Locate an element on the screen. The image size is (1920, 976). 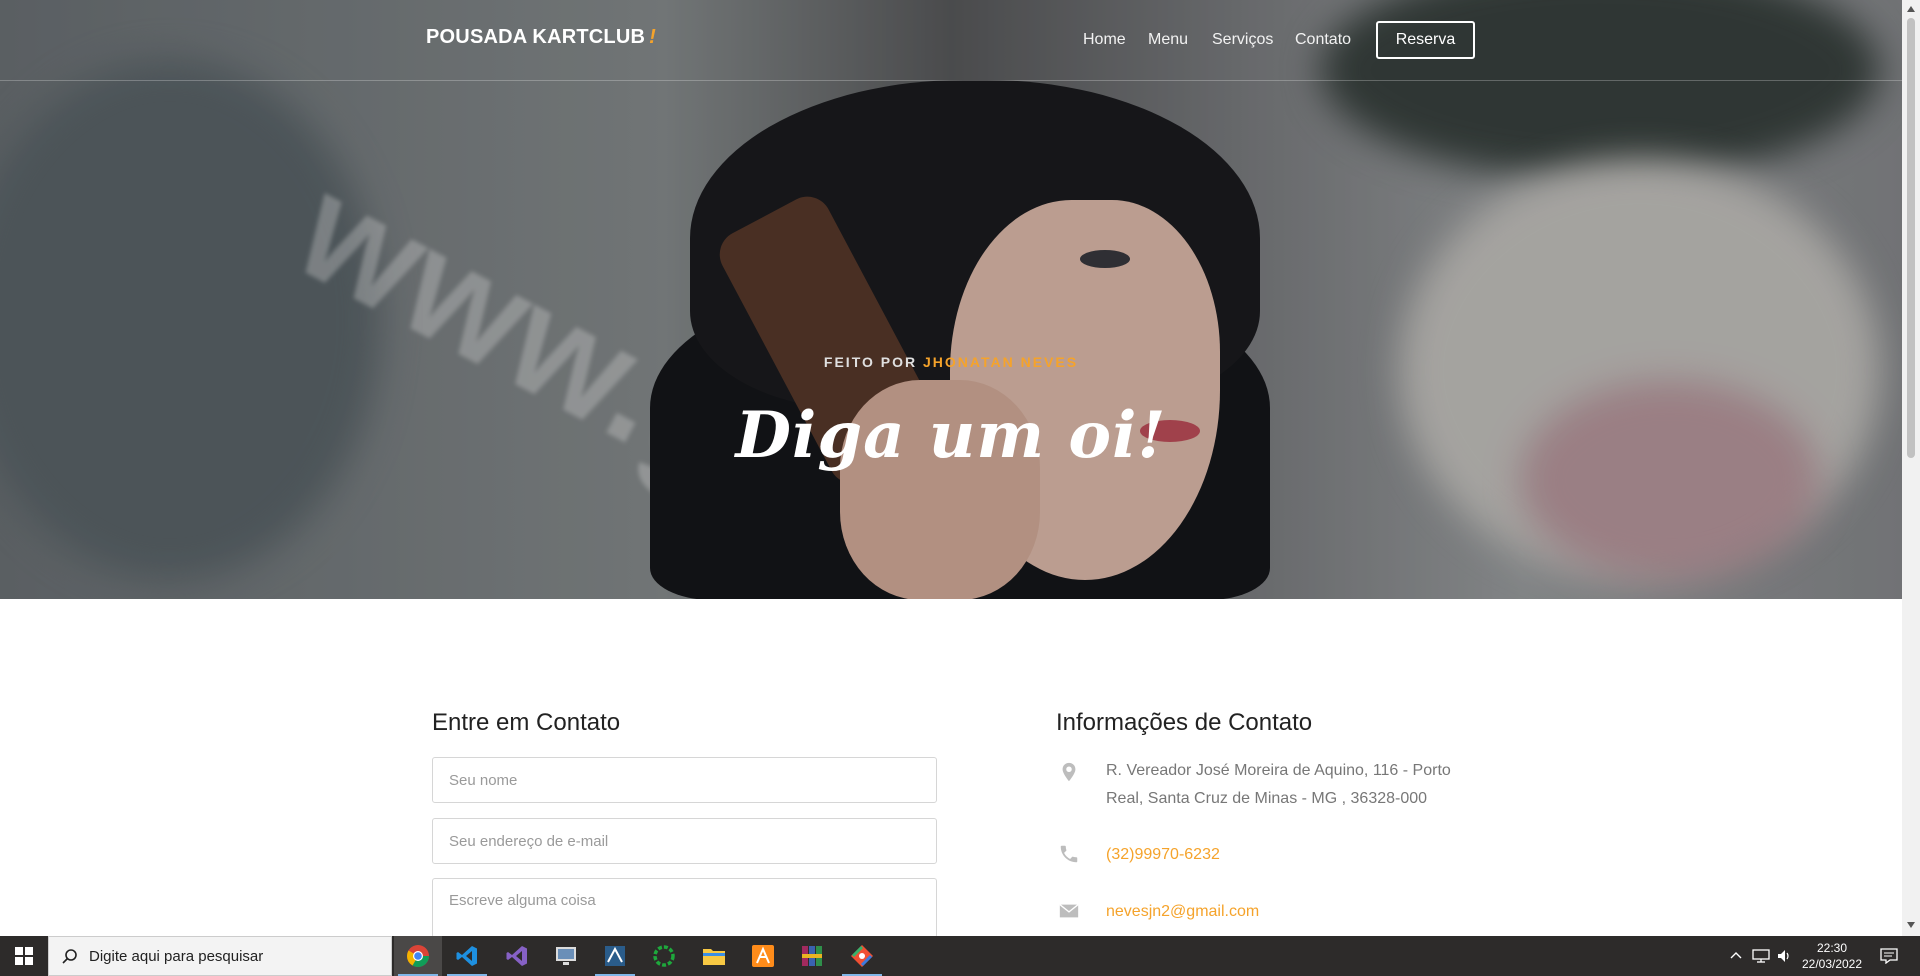
taskbar-search-placeholder: Digite aqui para pesquisar is located at coordinates (176, 956).